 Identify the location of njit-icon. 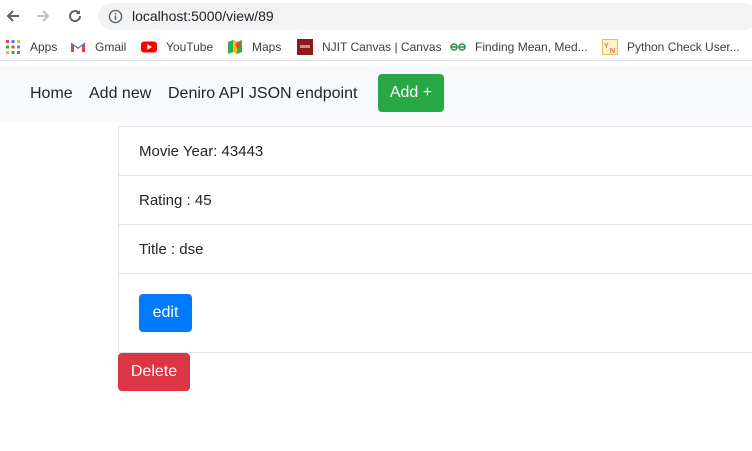
(305, 47).